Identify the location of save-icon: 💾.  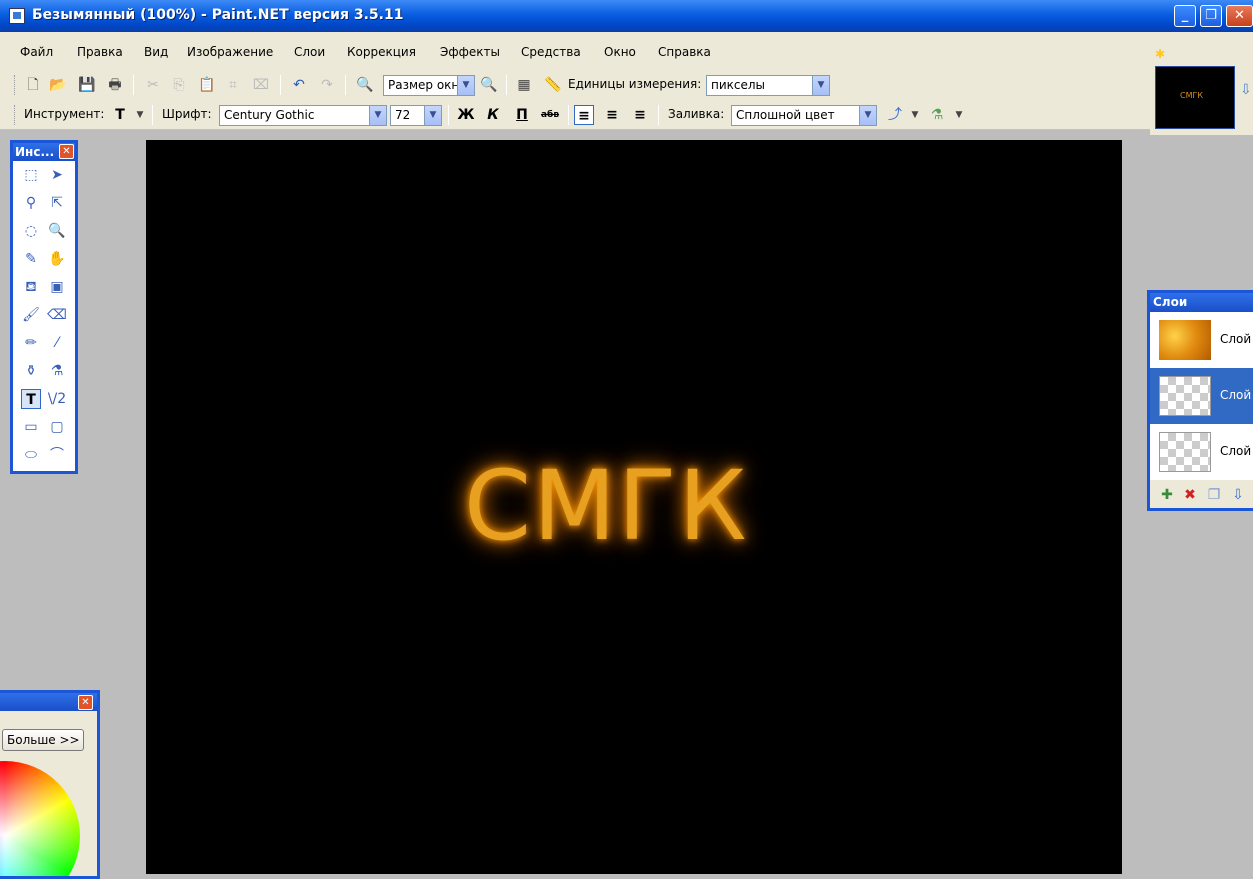
(87, 85).